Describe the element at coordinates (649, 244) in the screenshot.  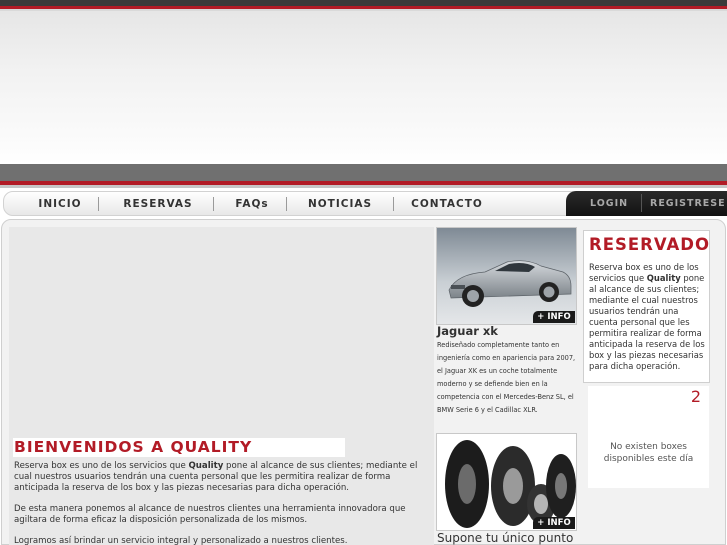
I see `reservado-title: RESERVADO` at that location.